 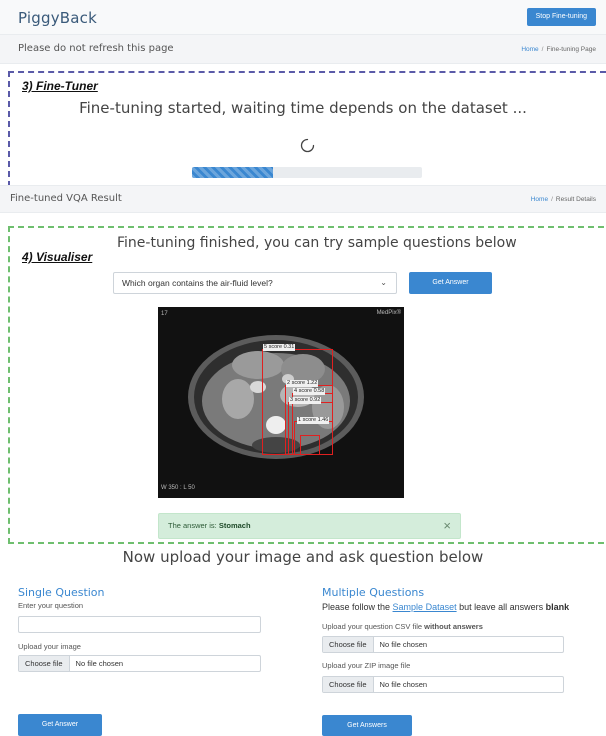 What do you see at coordinates (57, 18) in the screenshot?
I see `brand-logo: PiggyBack` at bounding box center [57, 18].